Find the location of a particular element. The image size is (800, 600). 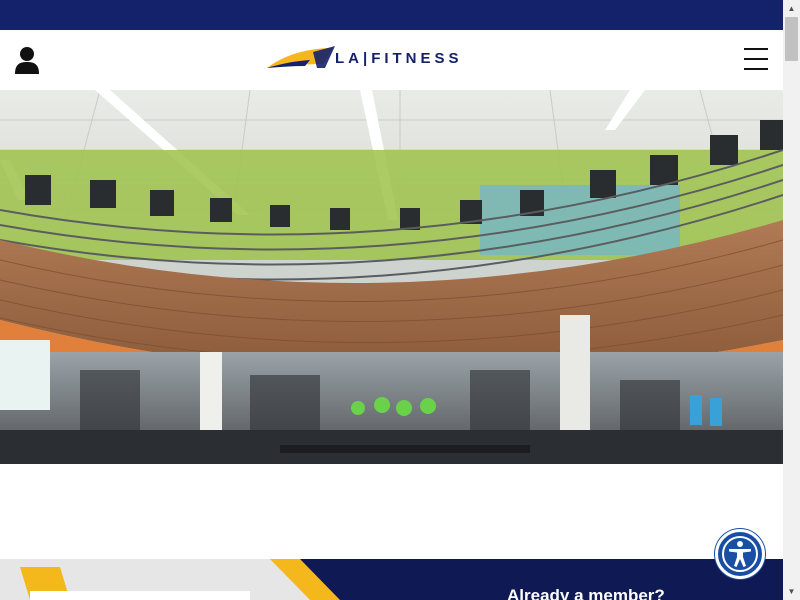

scrollbar-thumb is located at coordinates (791, 39).